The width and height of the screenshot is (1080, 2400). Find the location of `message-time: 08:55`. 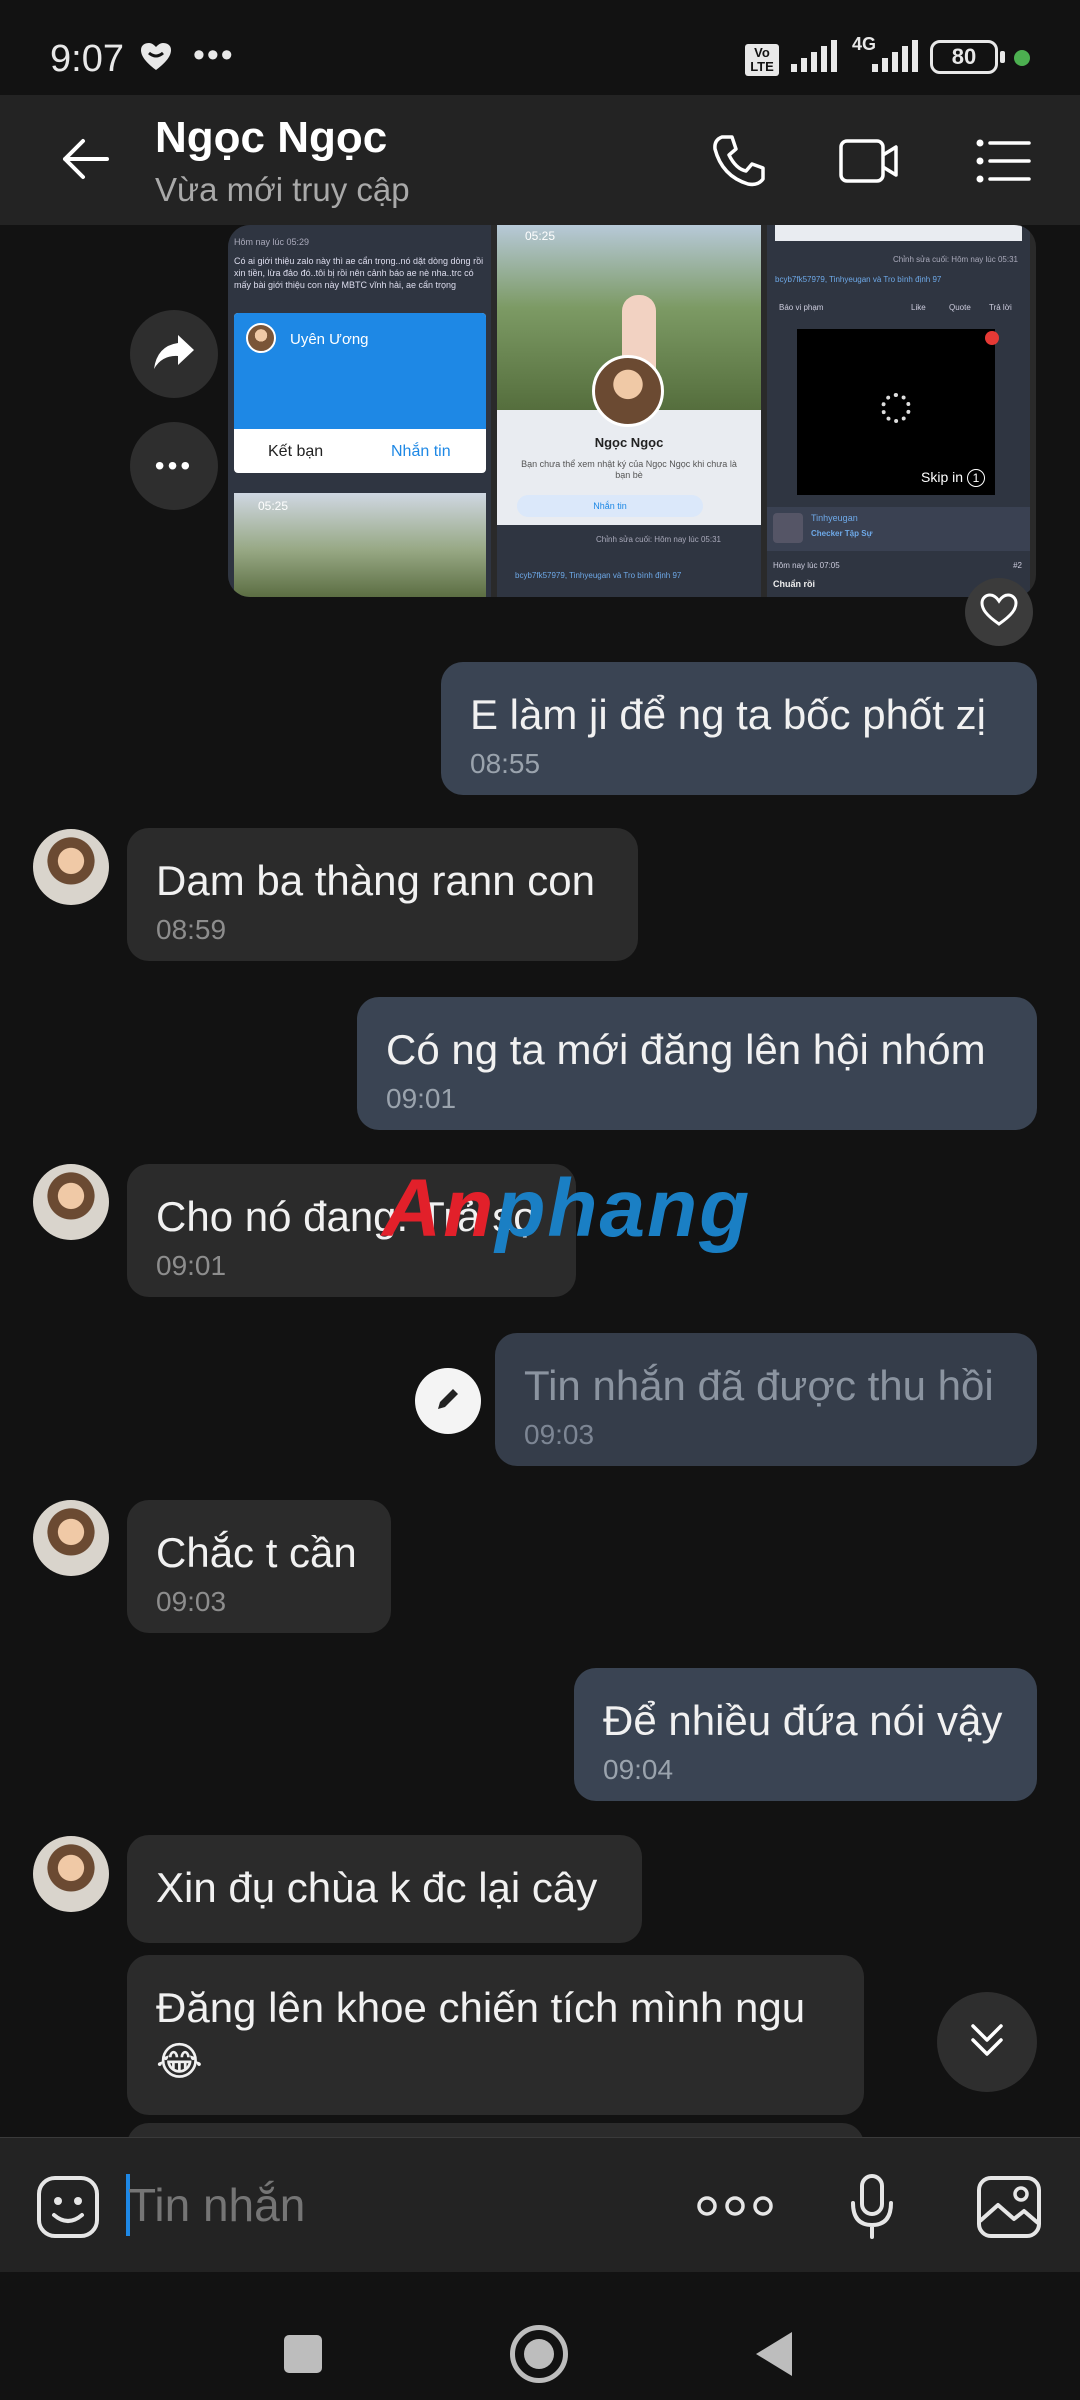

message-time: 08:55 is located at coordinates (505, 763).